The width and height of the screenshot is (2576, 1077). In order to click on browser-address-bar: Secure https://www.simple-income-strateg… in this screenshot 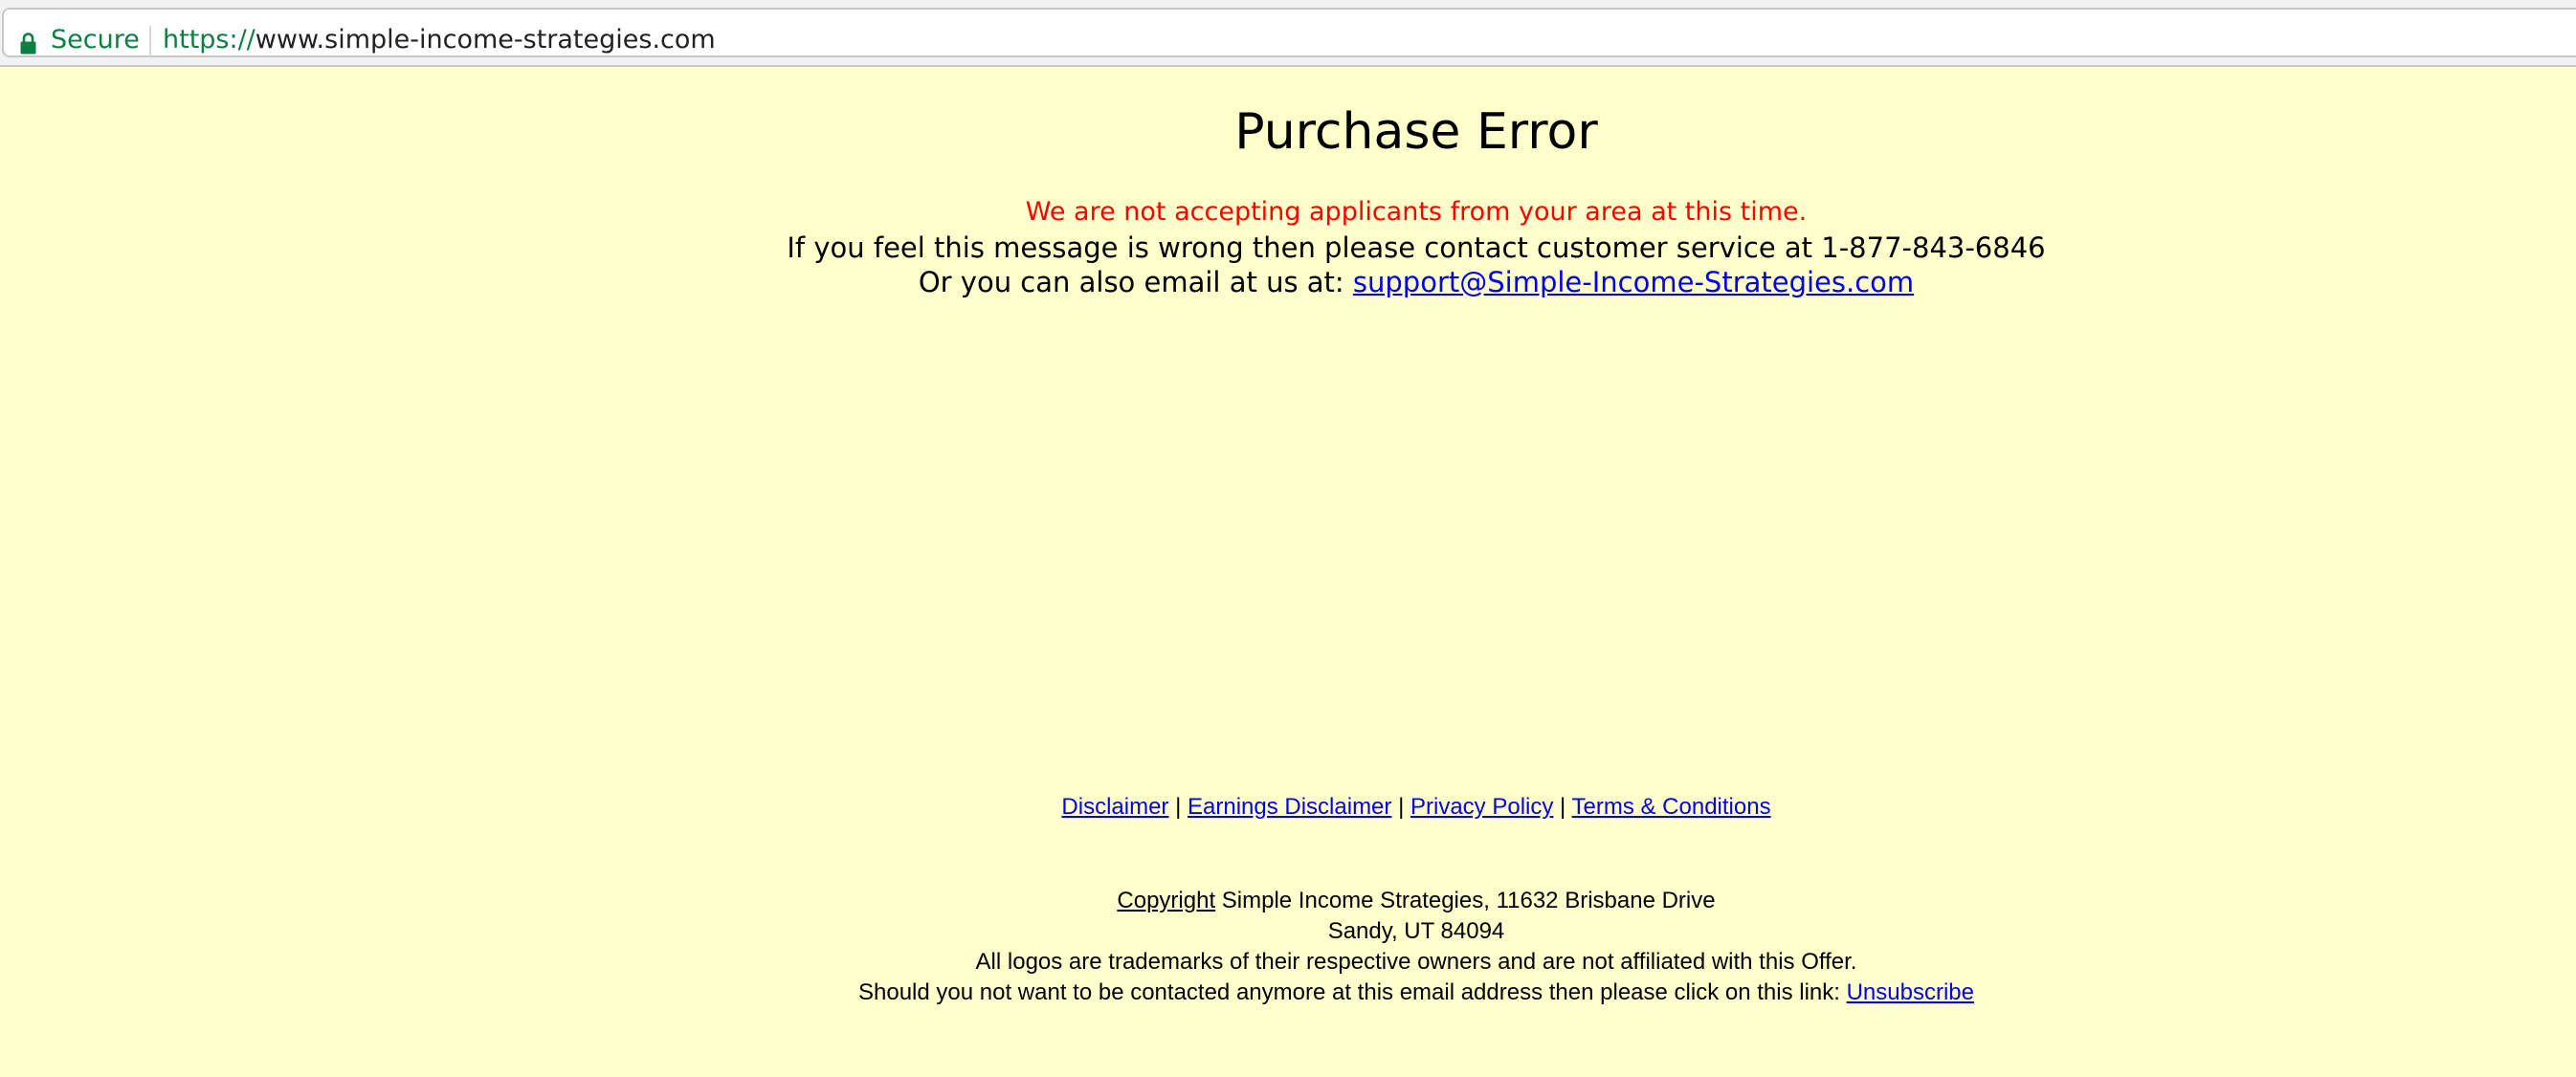, I will do `click(1288, 33)`.